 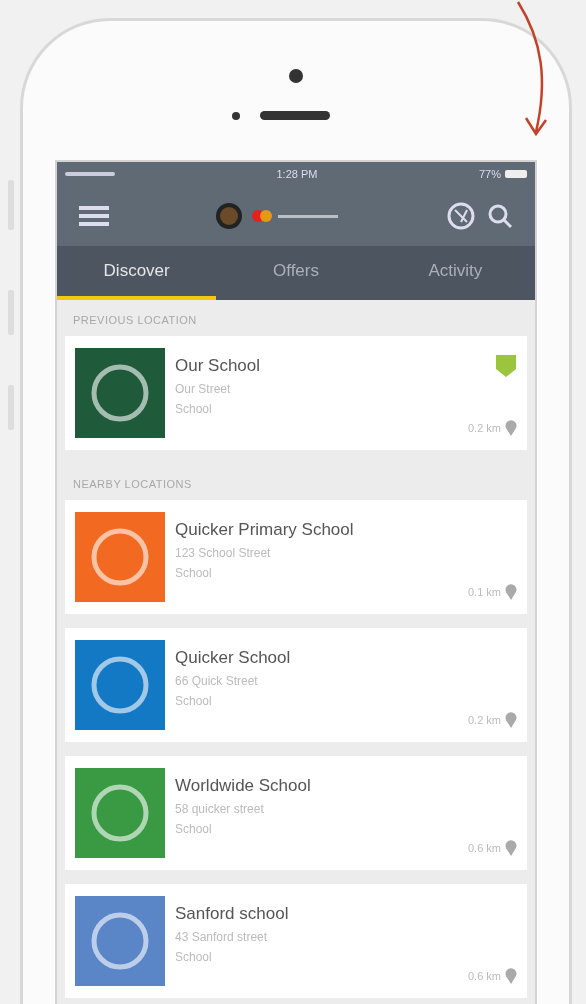 What do you see at coordinates (135, 320) in the screenshot?
I see `section-header: PREVIOUS LOCATION` at bounding box center [135, 320].